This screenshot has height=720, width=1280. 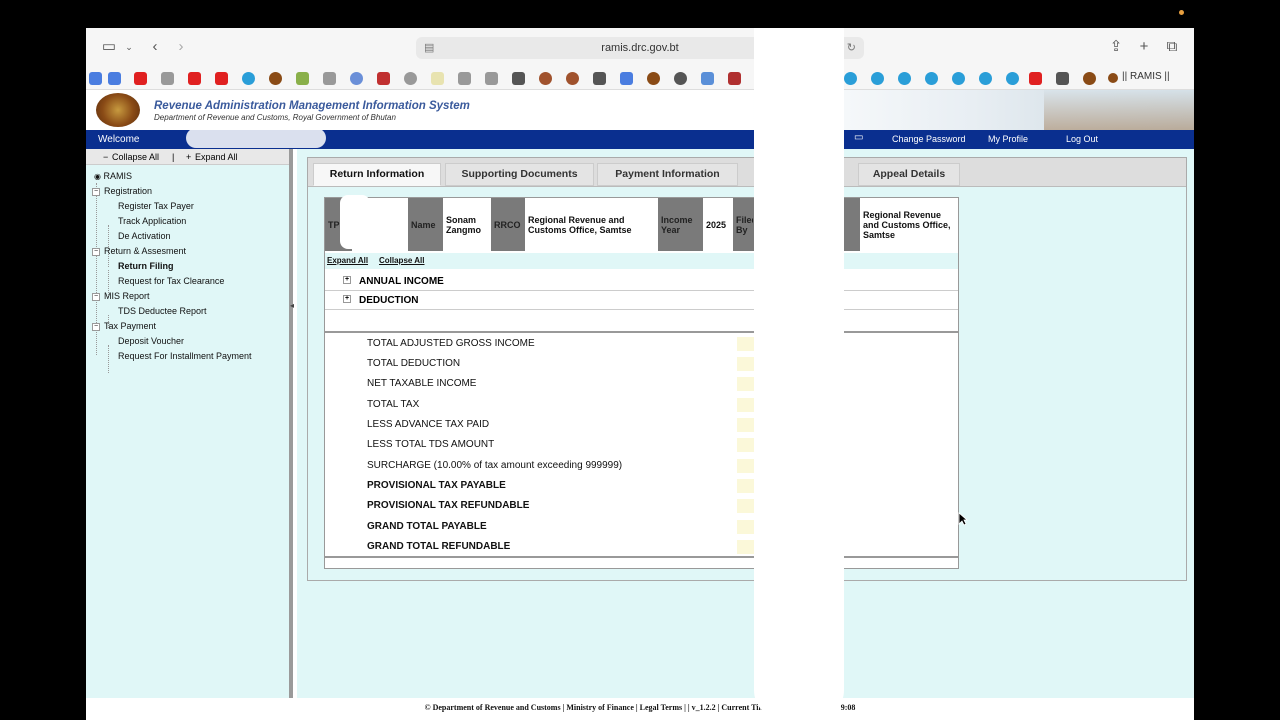 I want to click on section-annual-income: + ANNUAL INCOME, so click(x=641, y=281).